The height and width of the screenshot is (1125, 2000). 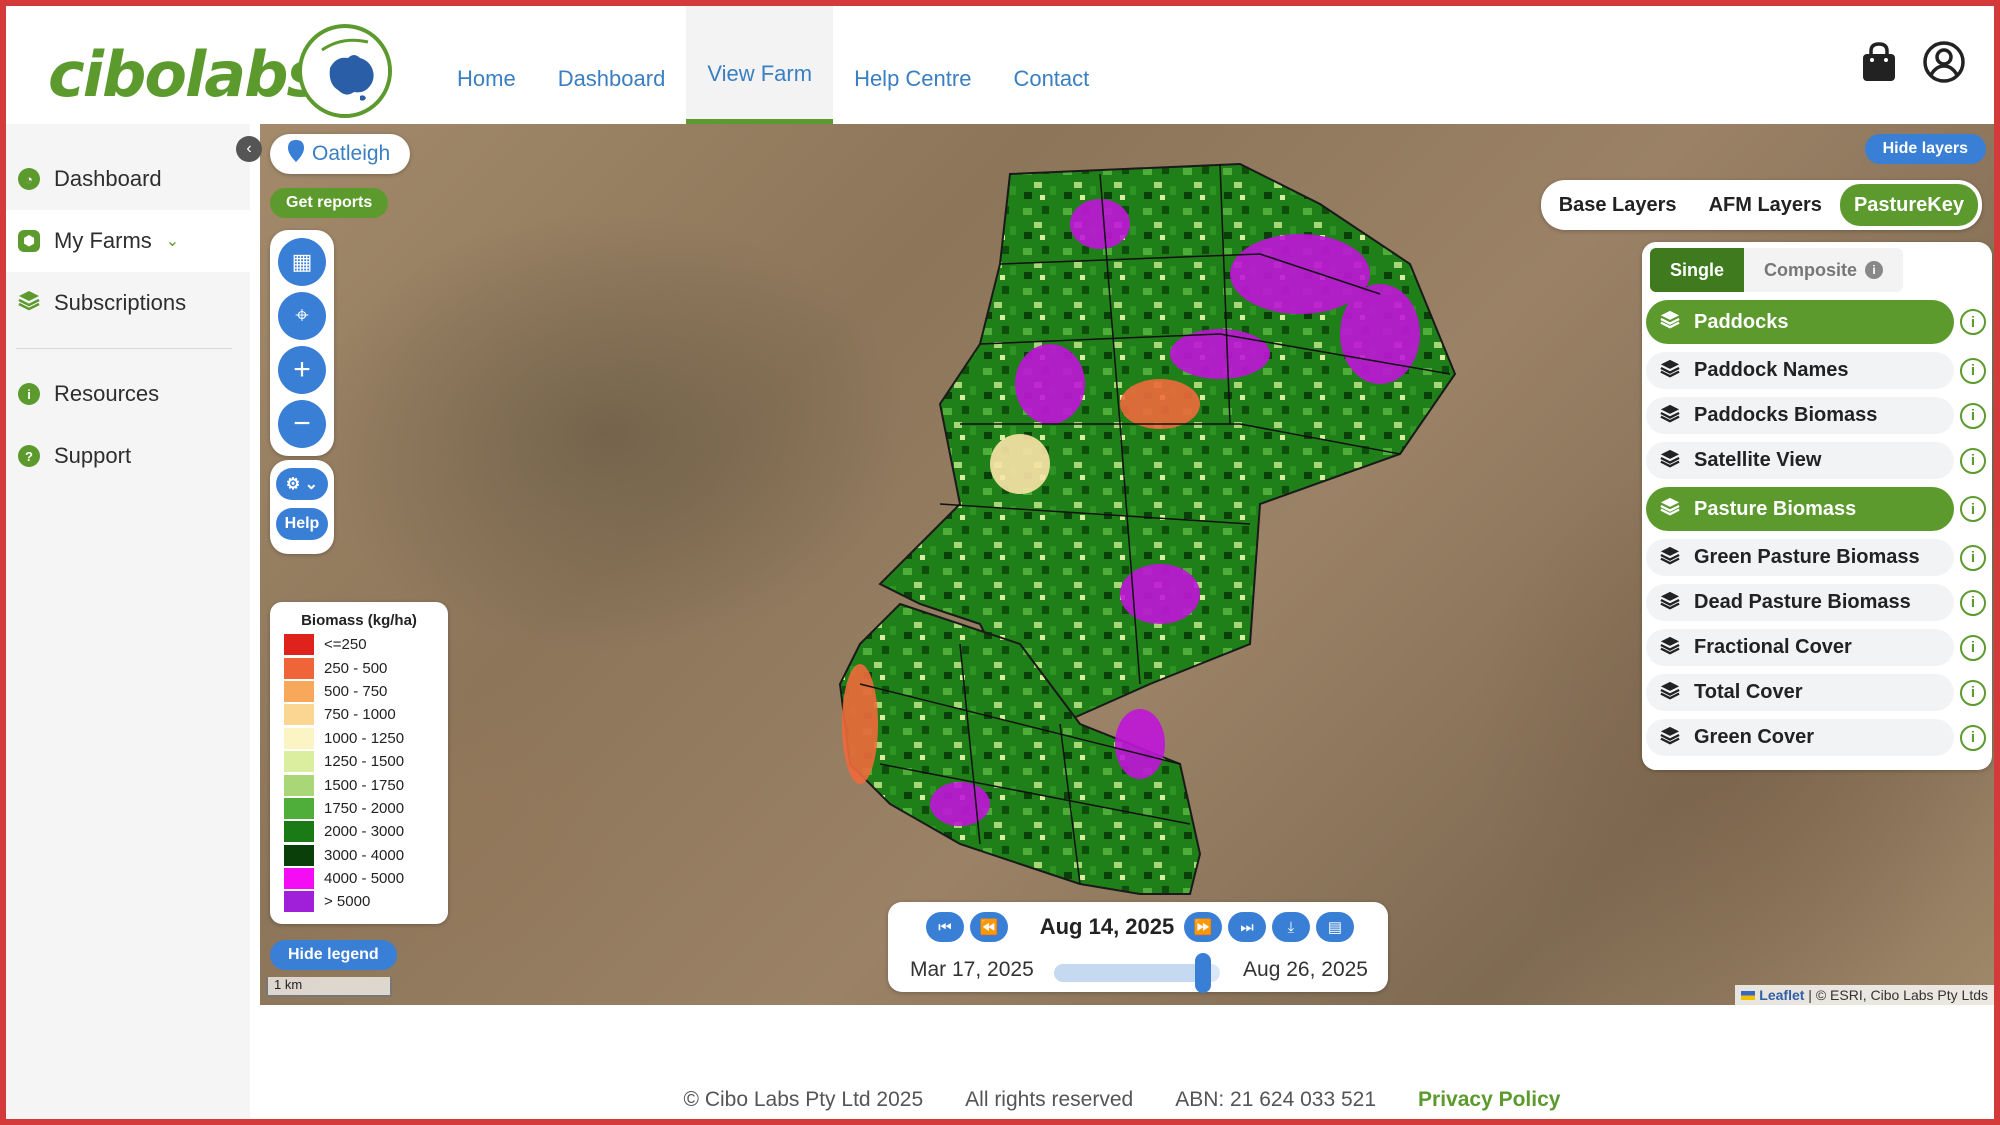 What do you see at coordinates (302, 370) in the screenshot?
I see `zoom-in-button: +` at bounding box center [302, 370].